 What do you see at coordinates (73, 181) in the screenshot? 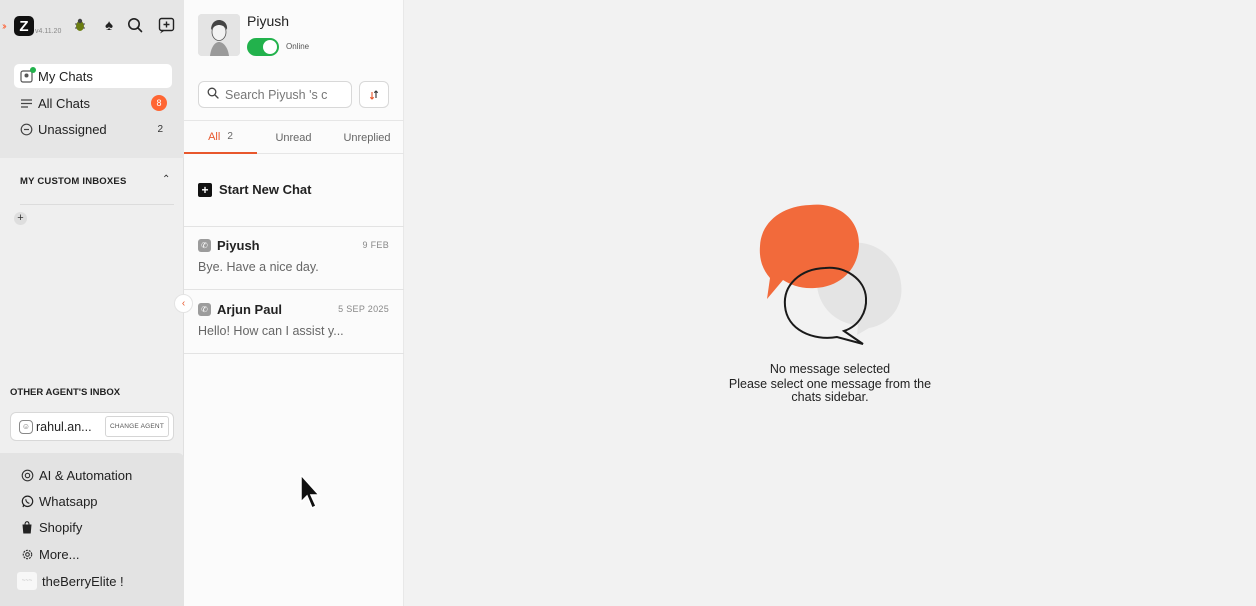
I see `custom-inboxes-title: MY CUSTOM INBOXES` at bounding box center [73, 181].